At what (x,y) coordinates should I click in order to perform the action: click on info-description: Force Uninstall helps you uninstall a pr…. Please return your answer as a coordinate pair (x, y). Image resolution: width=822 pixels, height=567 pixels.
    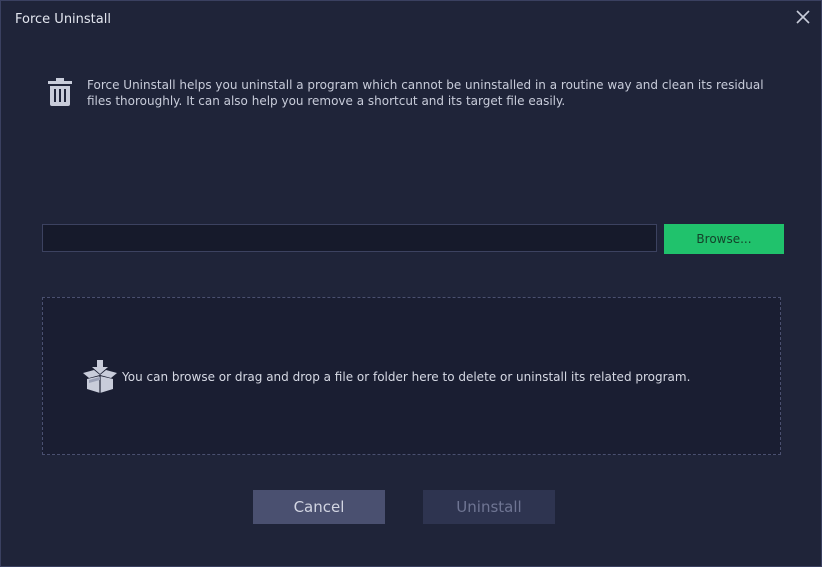
    Looking at the image, I should click on (425, 93).